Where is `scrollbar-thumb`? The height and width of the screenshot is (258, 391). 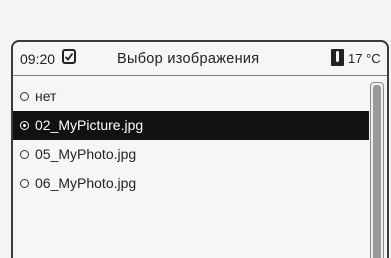 scrollbar-thumb is located at coordinates (377, 171).